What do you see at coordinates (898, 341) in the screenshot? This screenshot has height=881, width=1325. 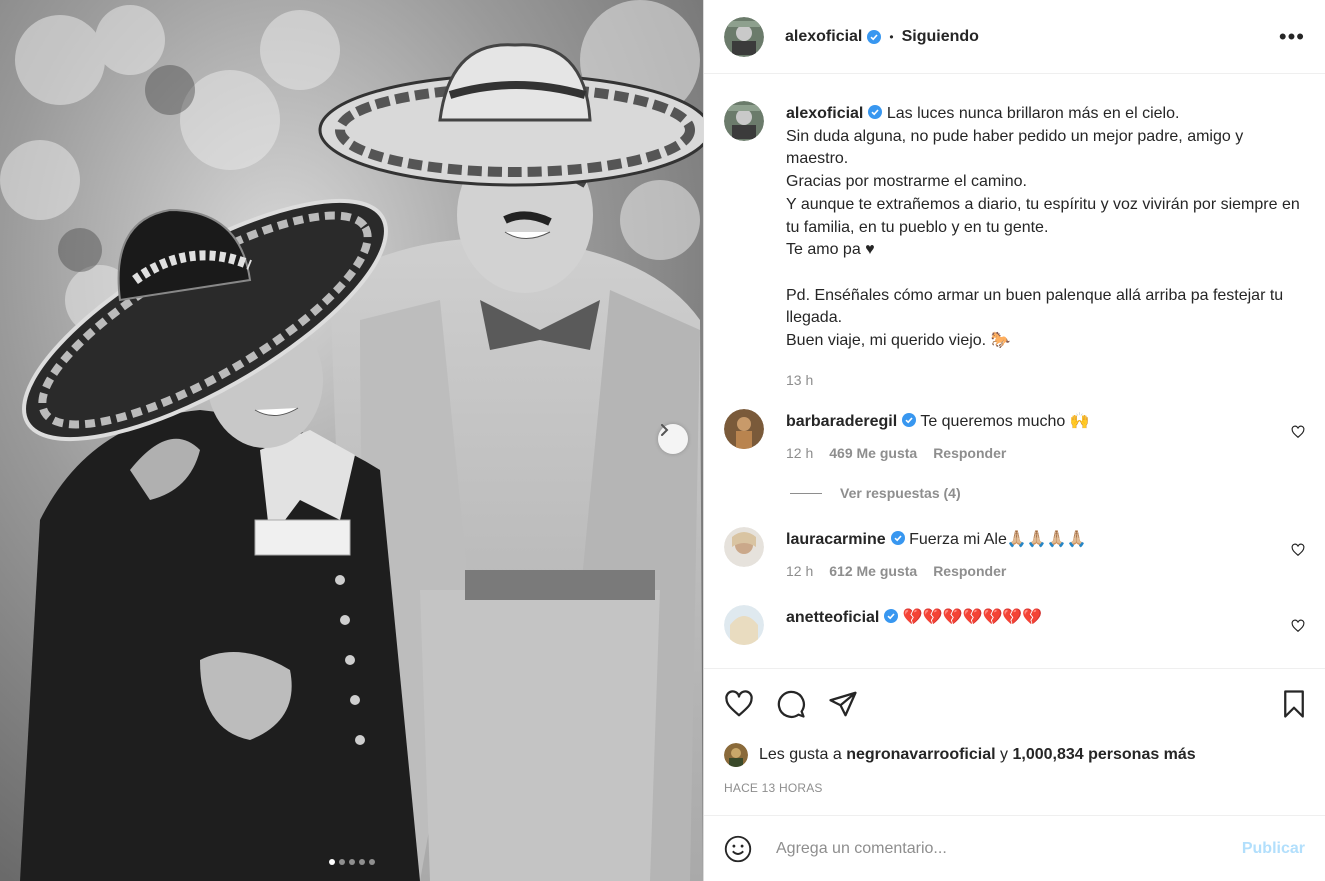 I see `caption-line: Buen viaje, mi querido viejo. 🐎` at bounding box center [898, 341].